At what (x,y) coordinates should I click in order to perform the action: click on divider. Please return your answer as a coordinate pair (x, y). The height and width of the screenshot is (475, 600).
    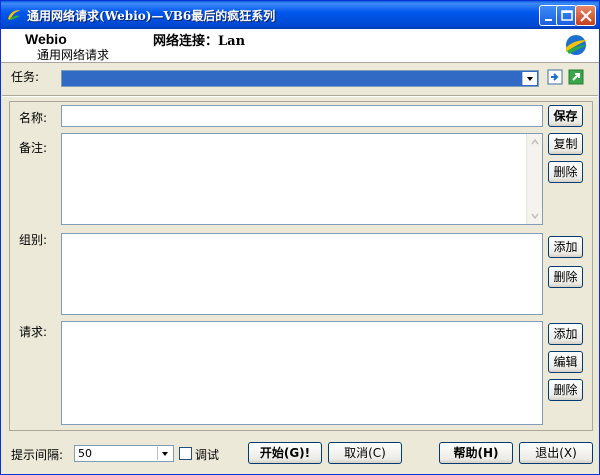
    Looking at the image, I should click on (300, 96).